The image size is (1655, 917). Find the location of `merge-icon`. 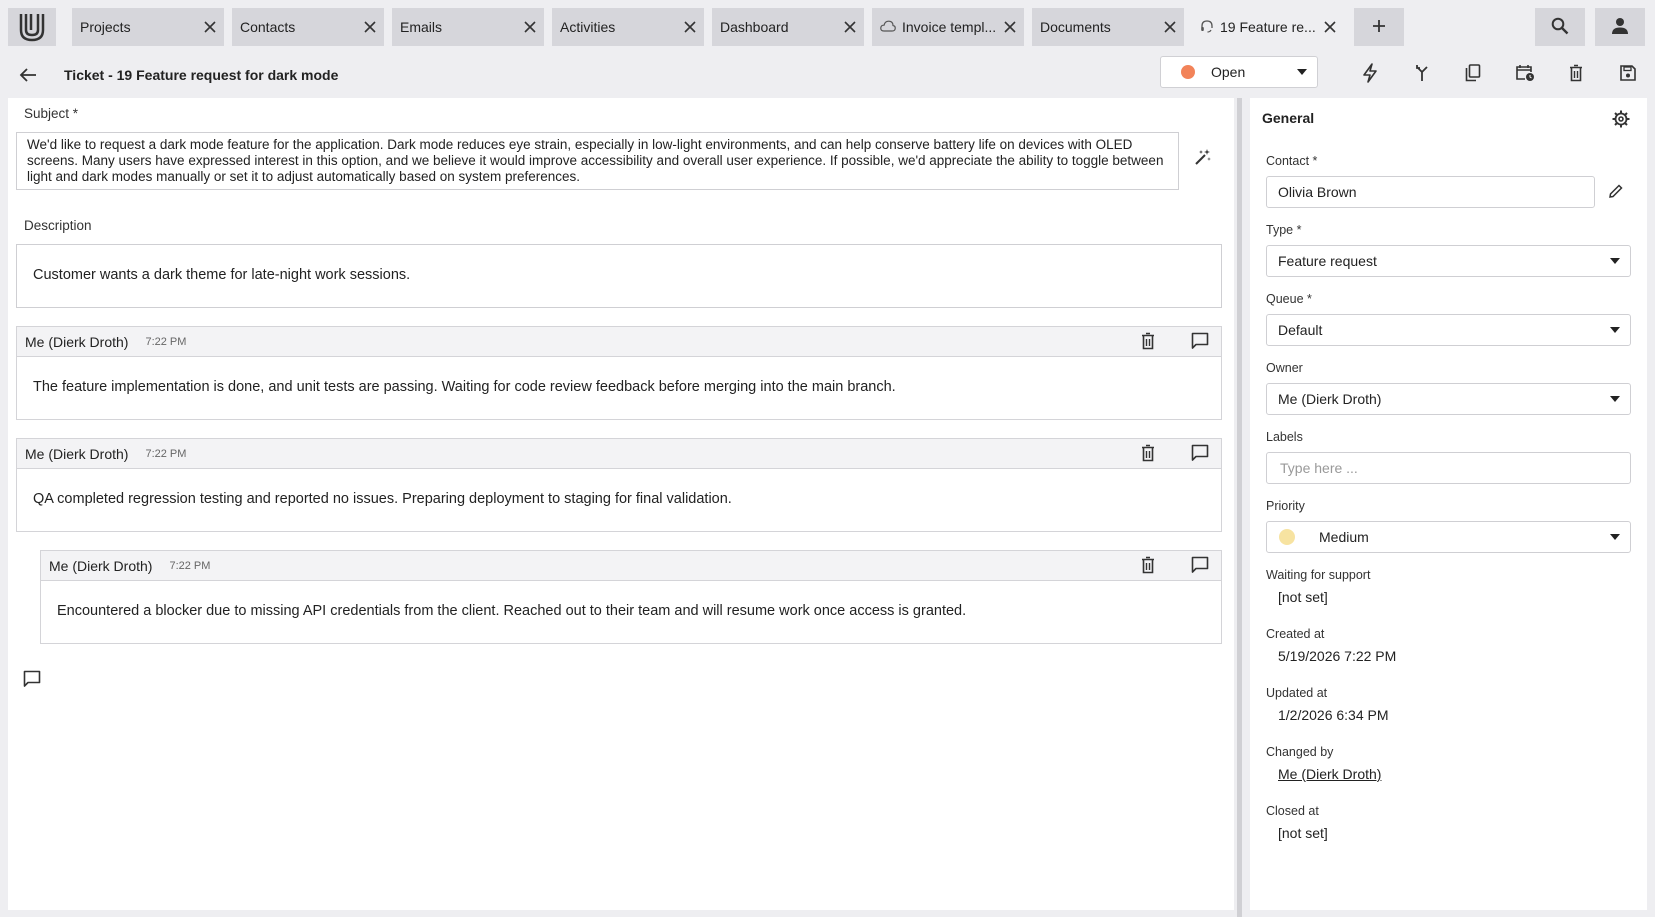

merge-icon is located at coordinates (1422, 74).